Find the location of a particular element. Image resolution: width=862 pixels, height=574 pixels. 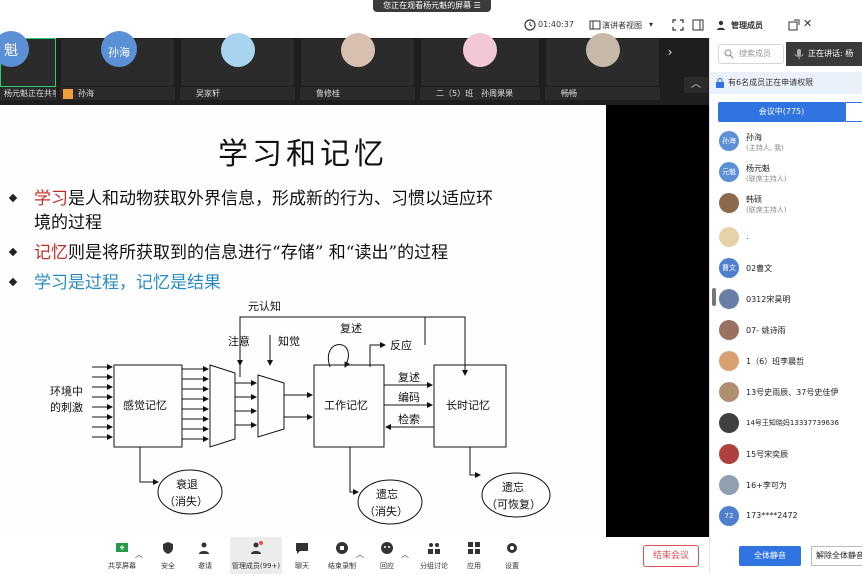

settings-button: 设置 is located at coordinates (512, 555).